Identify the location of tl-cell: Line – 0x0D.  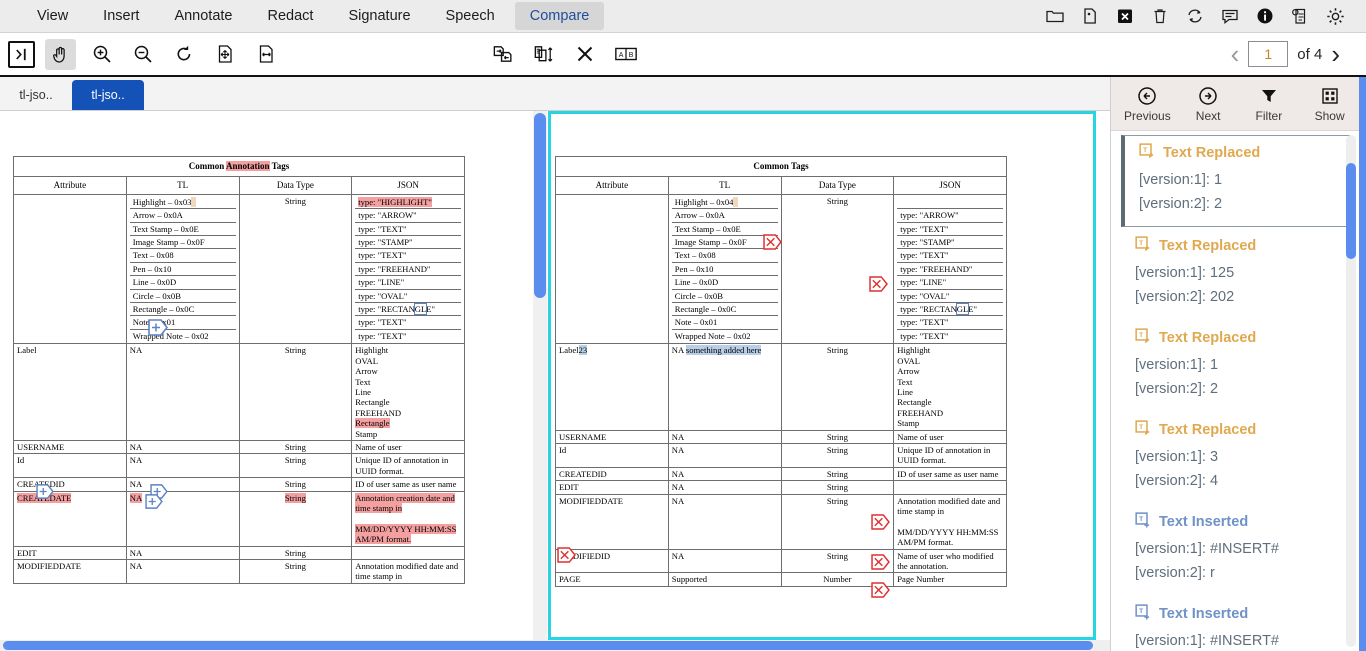
(182, 282).